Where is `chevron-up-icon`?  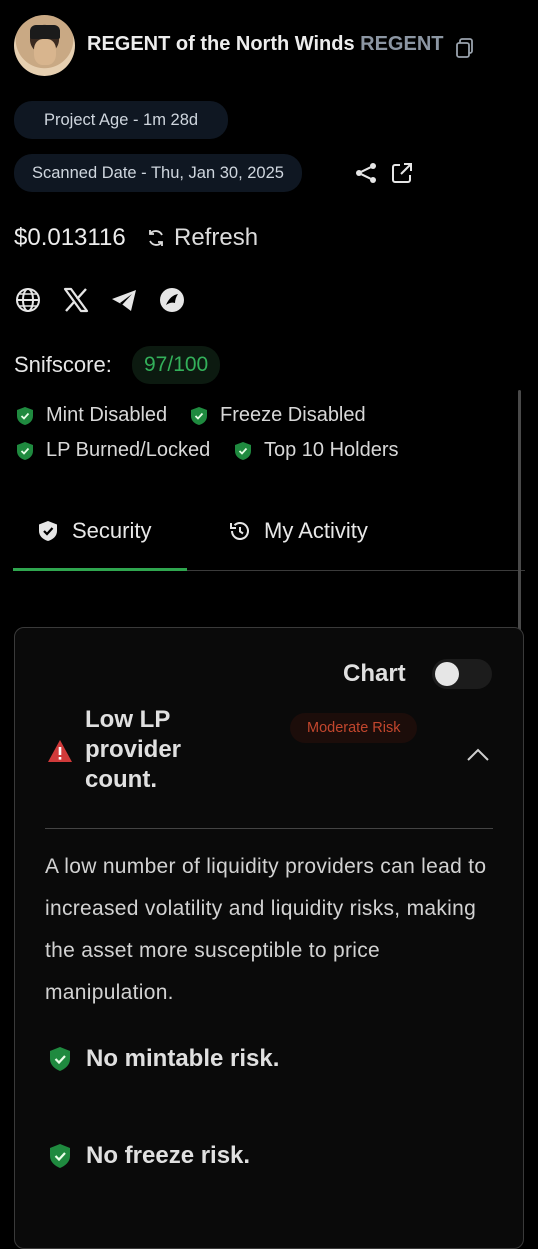
chevron-up-icon is located at coordinates (478, 755).